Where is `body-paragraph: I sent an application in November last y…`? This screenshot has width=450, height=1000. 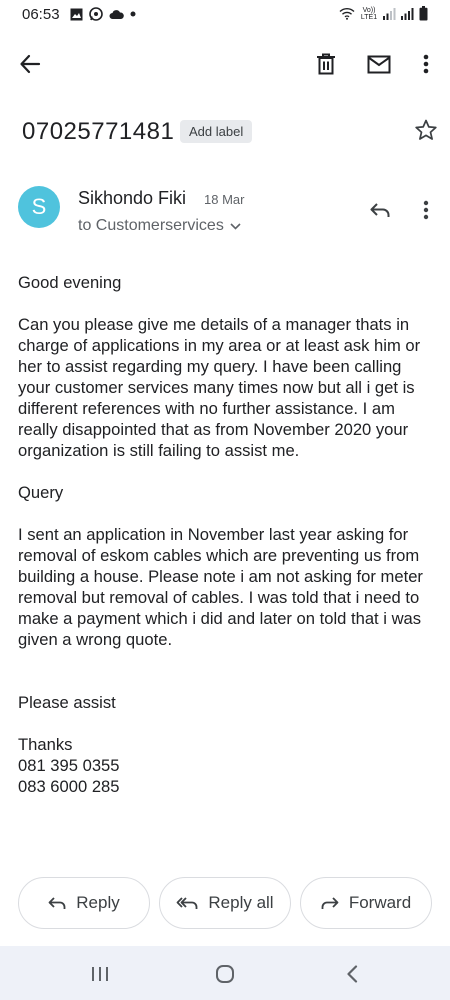
body-paragraph: I sent an application in November last y… is located at coordinates (220, 587).